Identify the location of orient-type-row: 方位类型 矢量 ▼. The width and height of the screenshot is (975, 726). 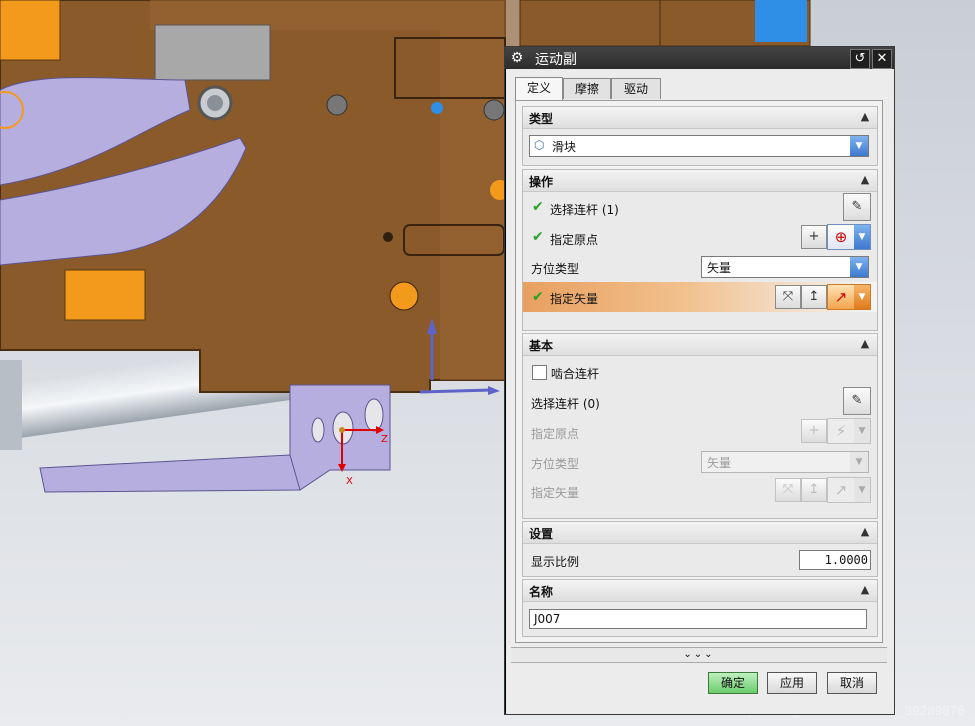
(700, 267).